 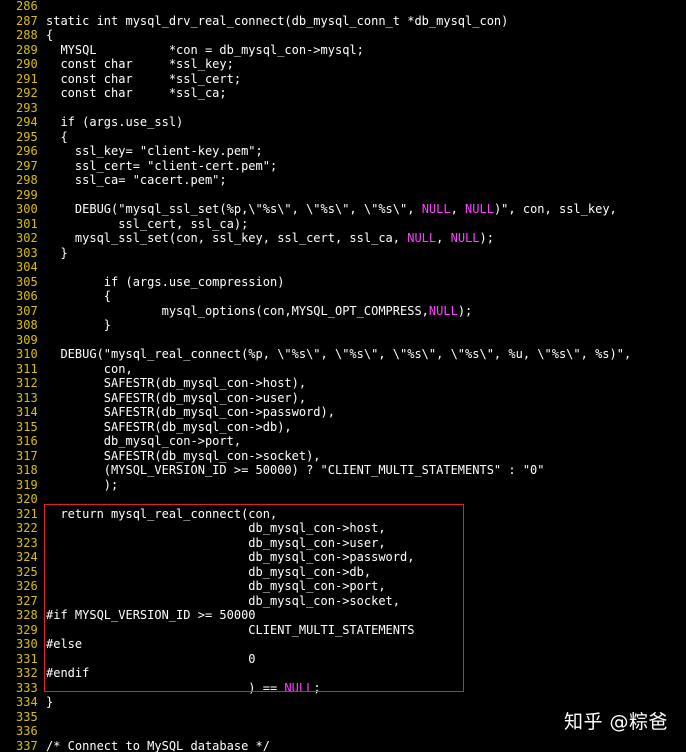 I want to click on code-token: #endif, so click(x=68, y=673).